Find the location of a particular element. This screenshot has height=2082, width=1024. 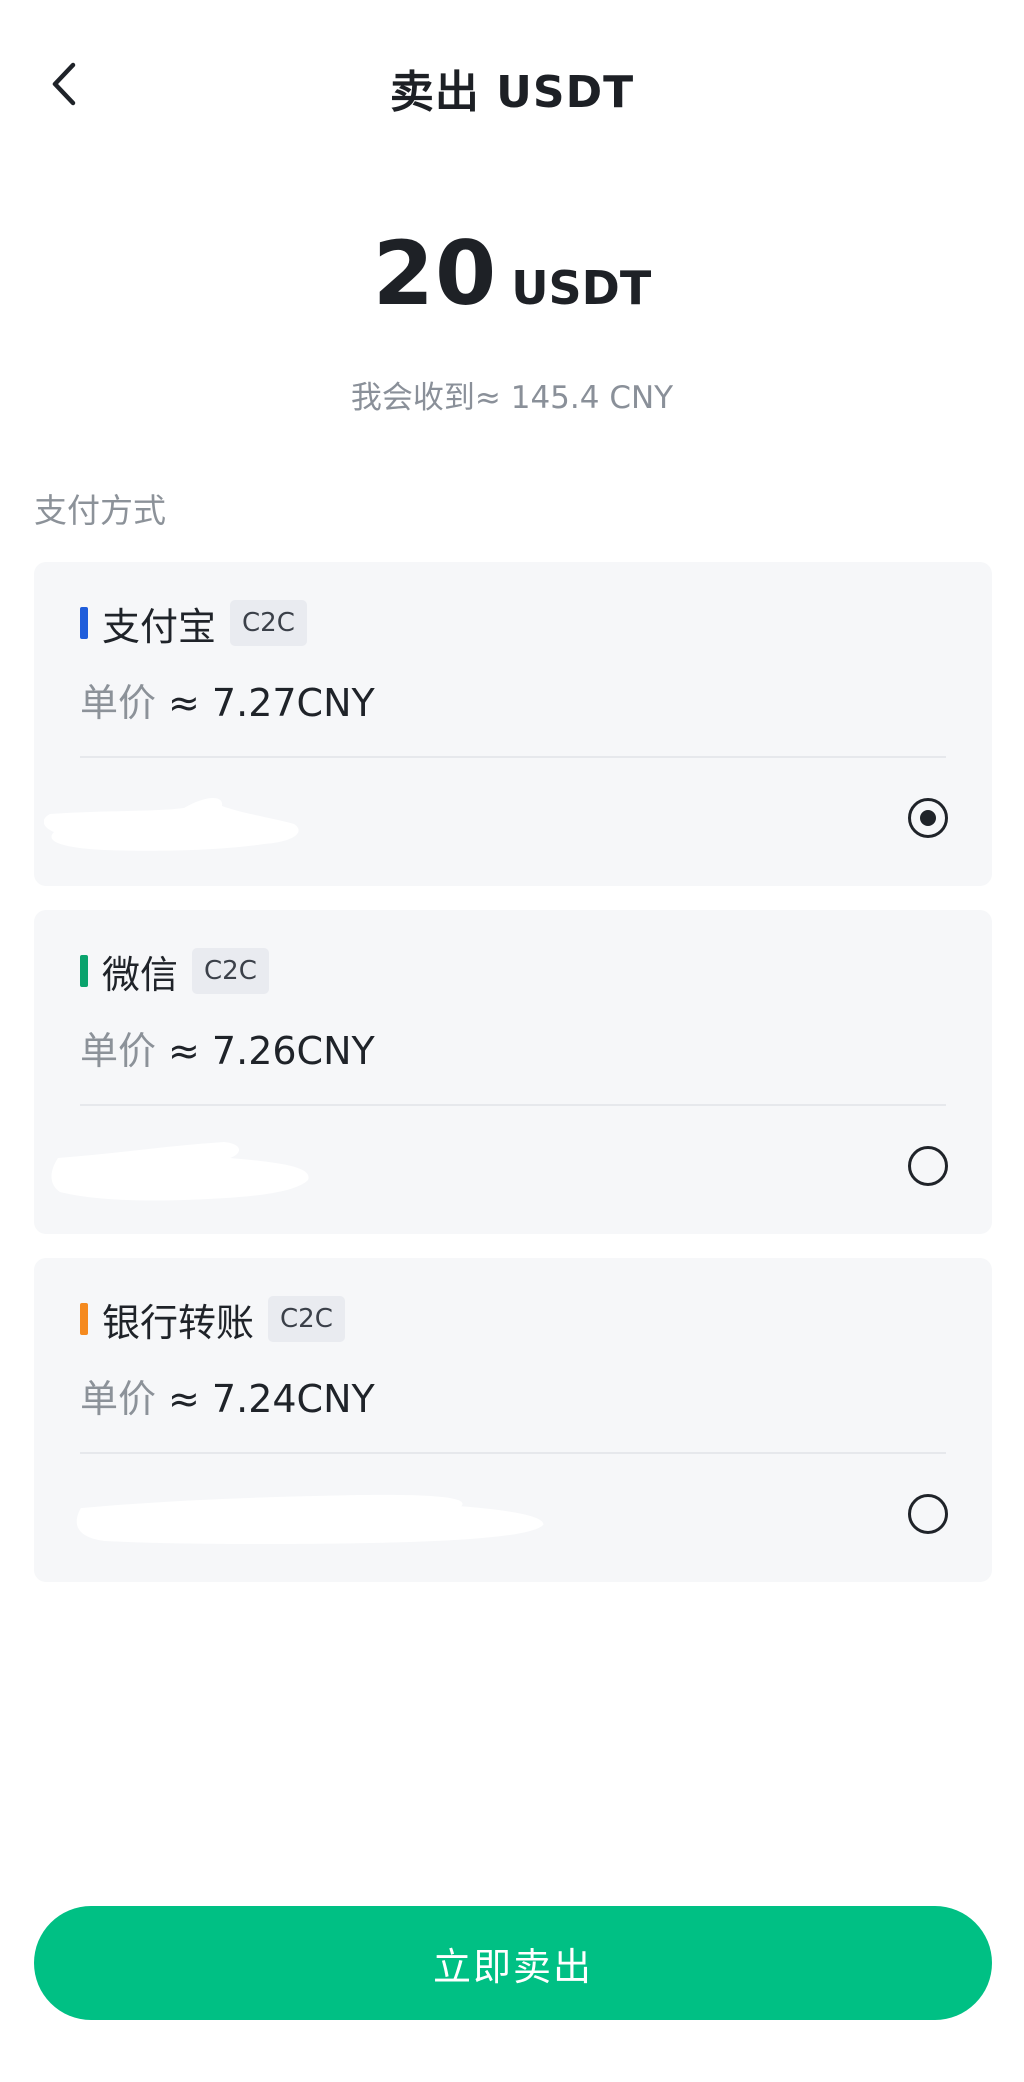

payment-method-bank-transfer: 银行转账 C2C 单价 ≈ 7.24CNY is located at coordinates (513, 1420).